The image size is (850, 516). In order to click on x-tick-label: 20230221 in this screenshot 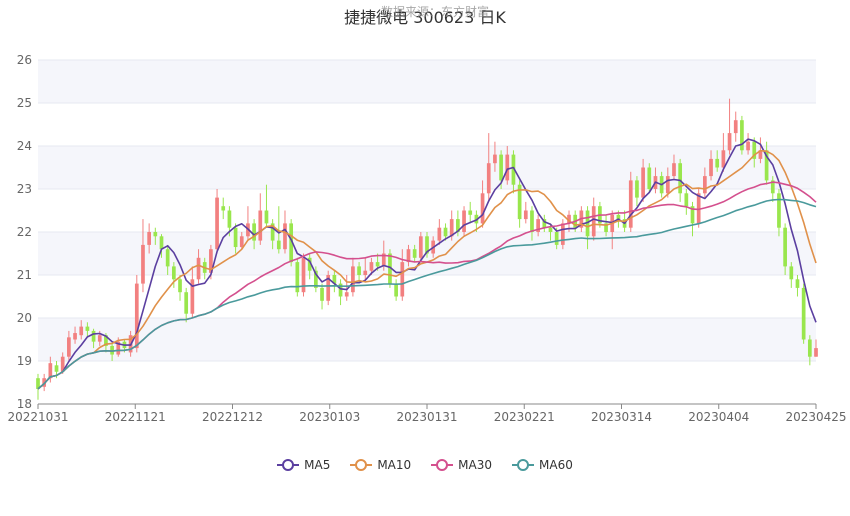, I will do `click(524, 417)`.